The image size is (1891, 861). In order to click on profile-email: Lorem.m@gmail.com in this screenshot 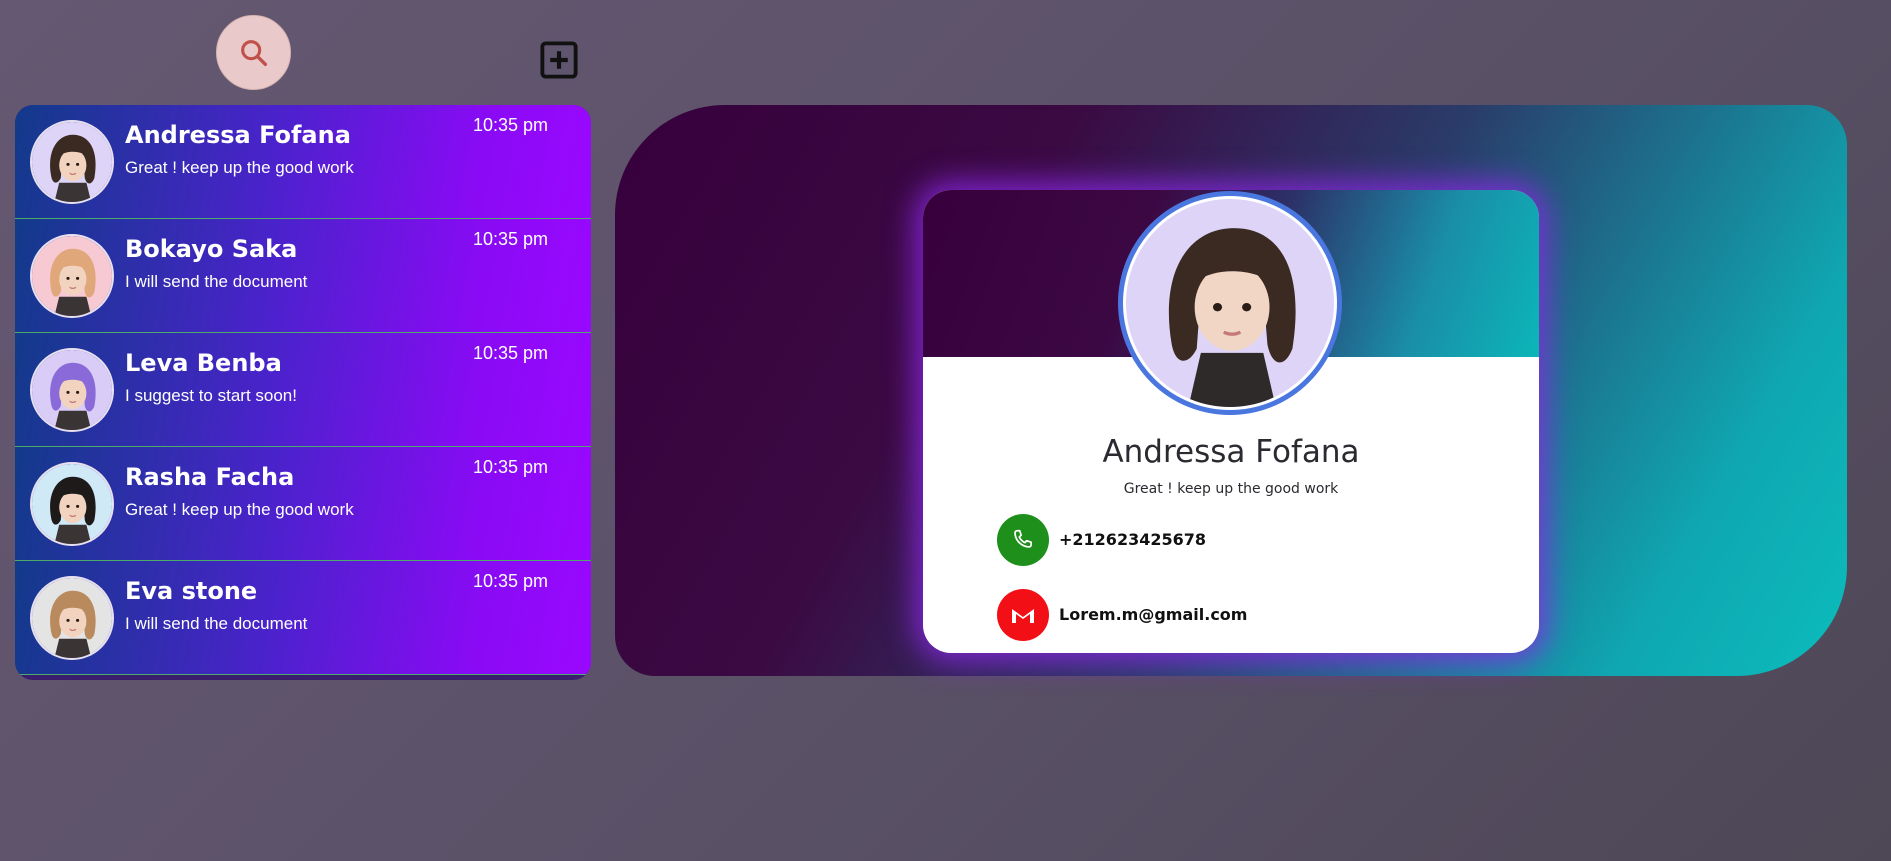, I will do `click(1153, 614)`.